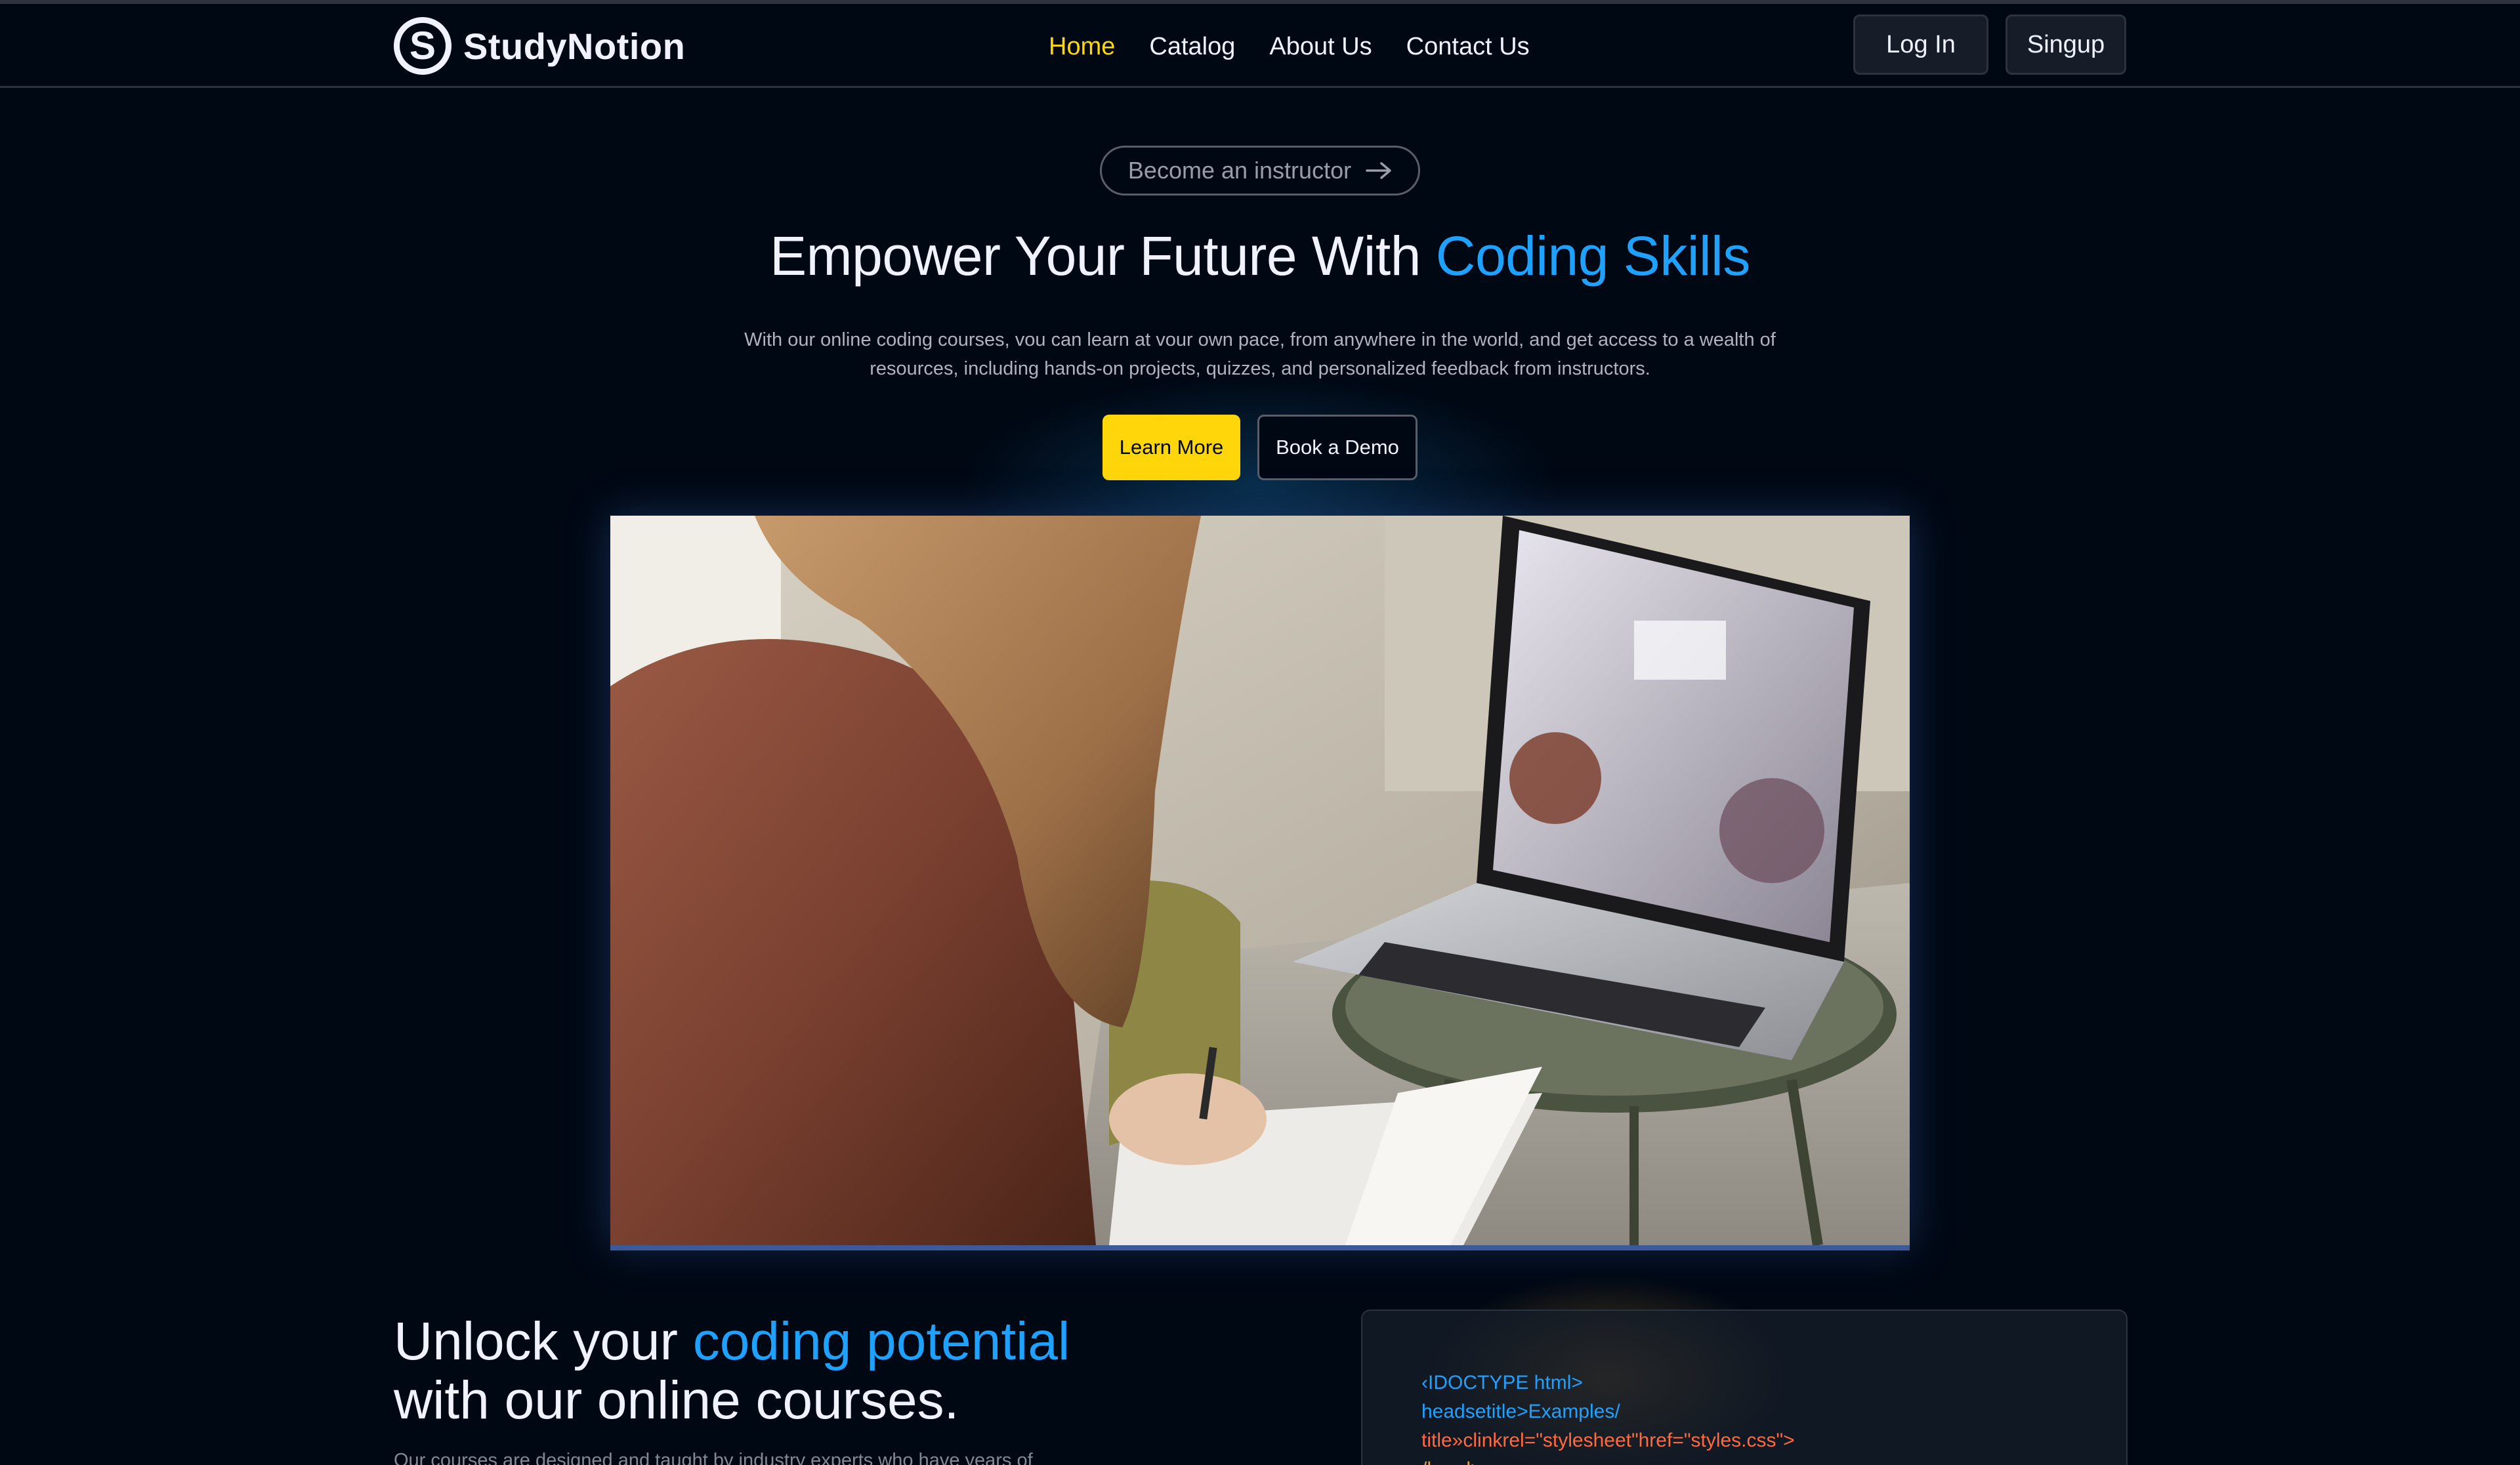  I want to click on cta-row: Learn More Book a Demo, so click(1260, 447).